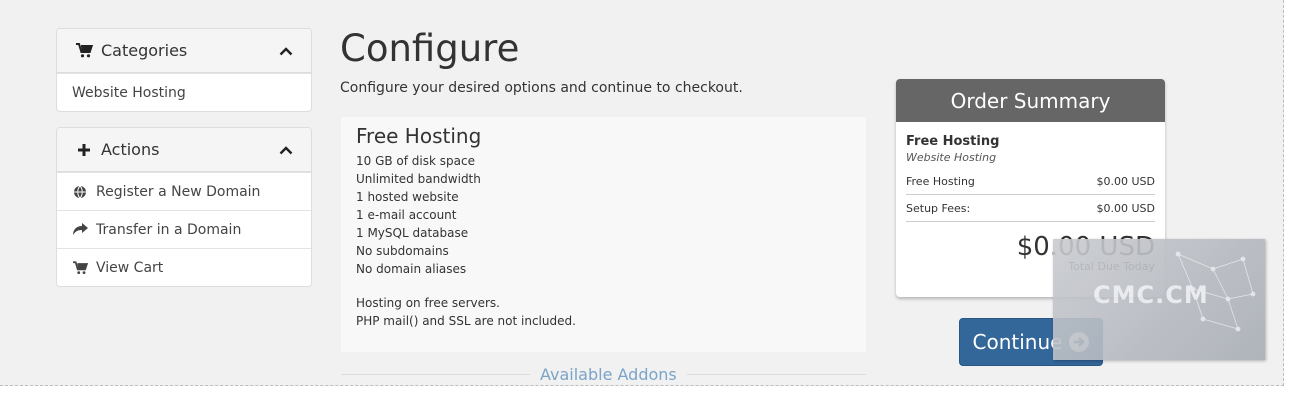 This screenshot has height=397, width=1293. I want to click on category-item-label: Website Hosting, so click(129, 92).